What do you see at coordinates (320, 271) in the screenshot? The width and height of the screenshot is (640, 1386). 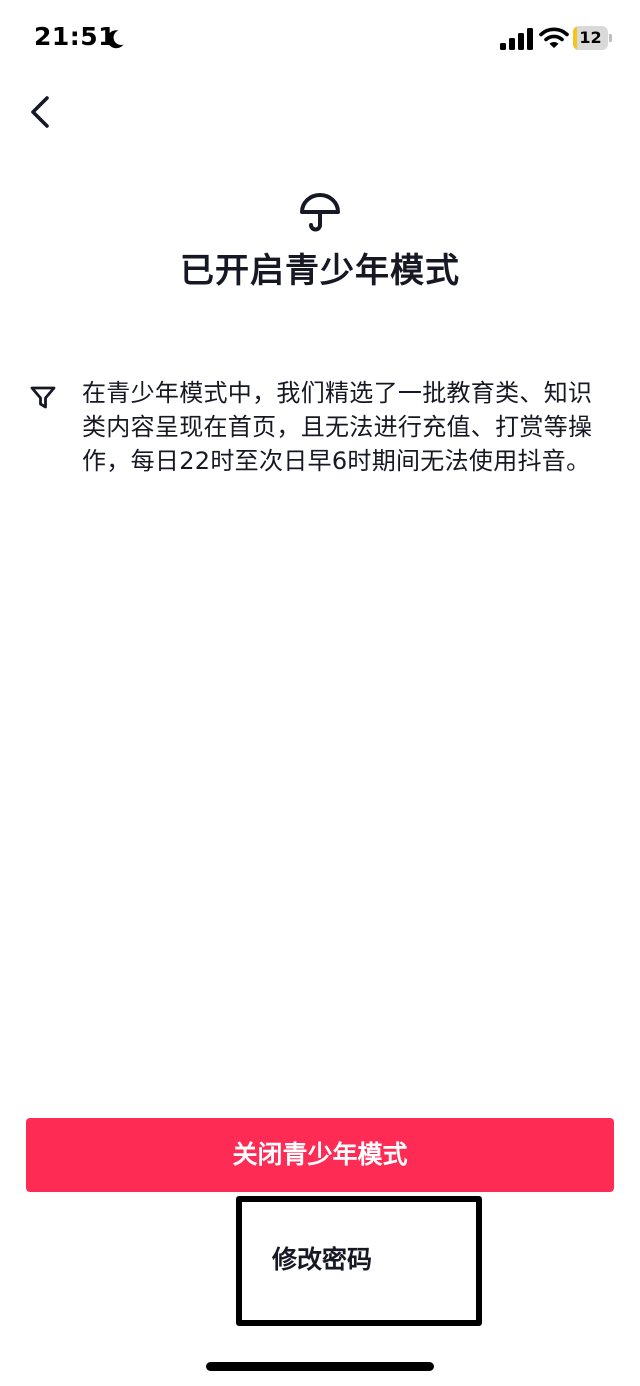 I see `page-title: 已开启青少年模式` at bounding box center [320, 271].